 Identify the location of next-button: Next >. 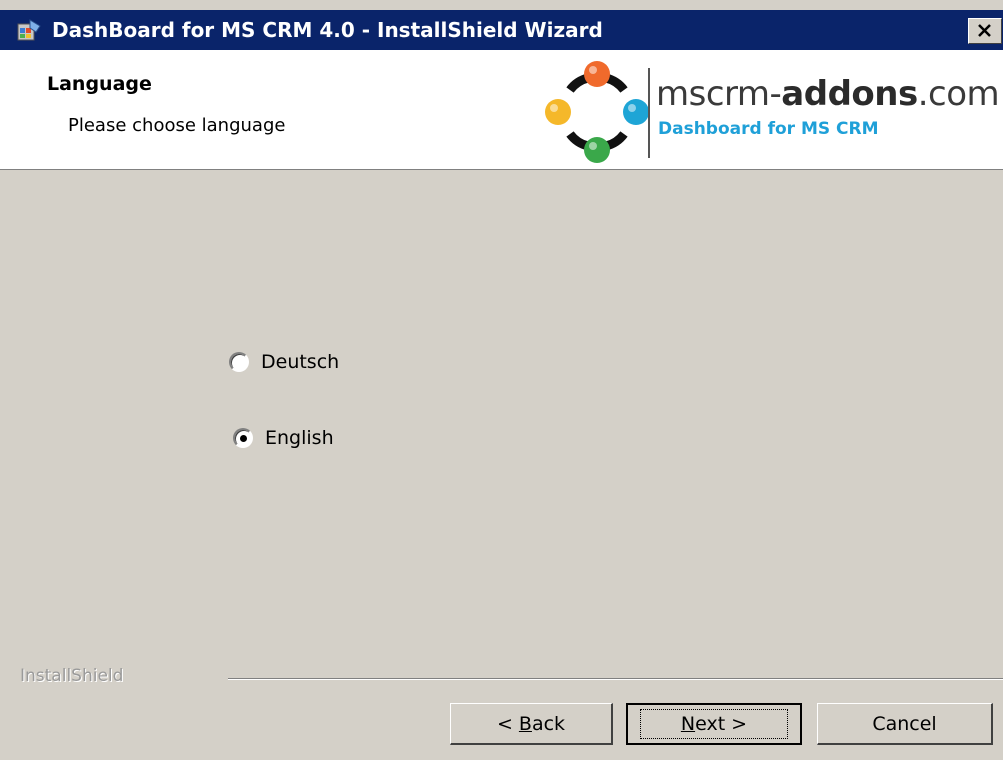
(714, 724).